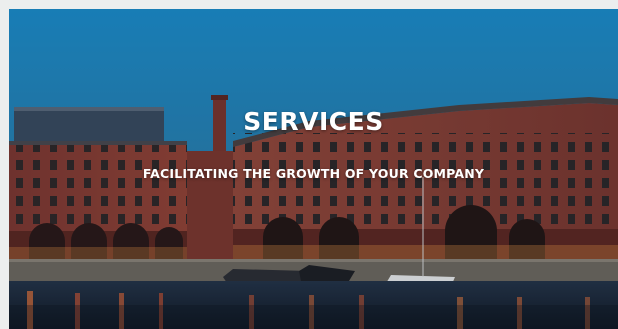 This screenshot has width=618, height=329. What do you see at coordinates (313, 121) in the screenshot?
I see `page-title: SERVICES` at bounding box center [313, 121].